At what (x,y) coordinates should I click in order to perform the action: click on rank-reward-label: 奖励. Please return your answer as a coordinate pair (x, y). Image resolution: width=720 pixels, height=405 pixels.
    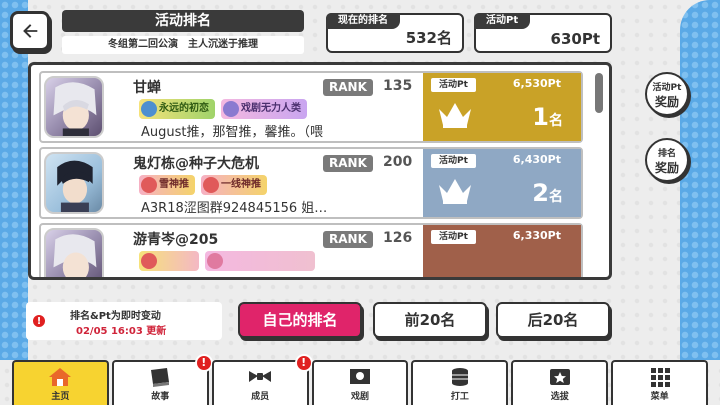
    Looking at the image, I should click on (666, 168).